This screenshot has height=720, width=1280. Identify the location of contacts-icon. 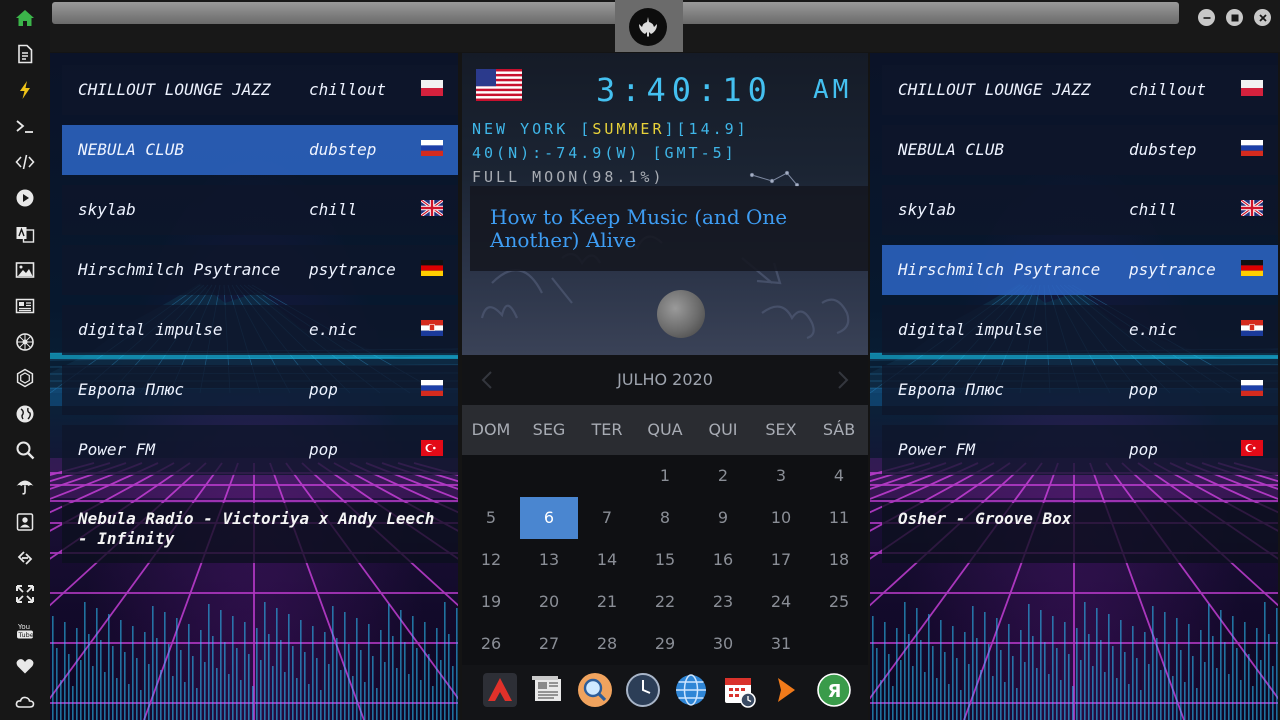
(25, 522).